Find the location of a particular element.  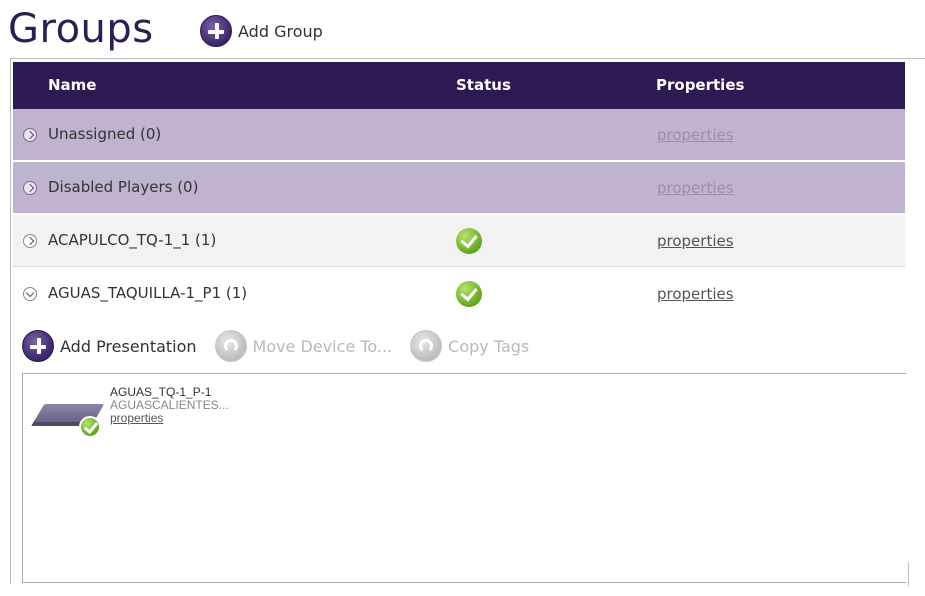

device-properties-link: properties is located at coordinates (169, 418).